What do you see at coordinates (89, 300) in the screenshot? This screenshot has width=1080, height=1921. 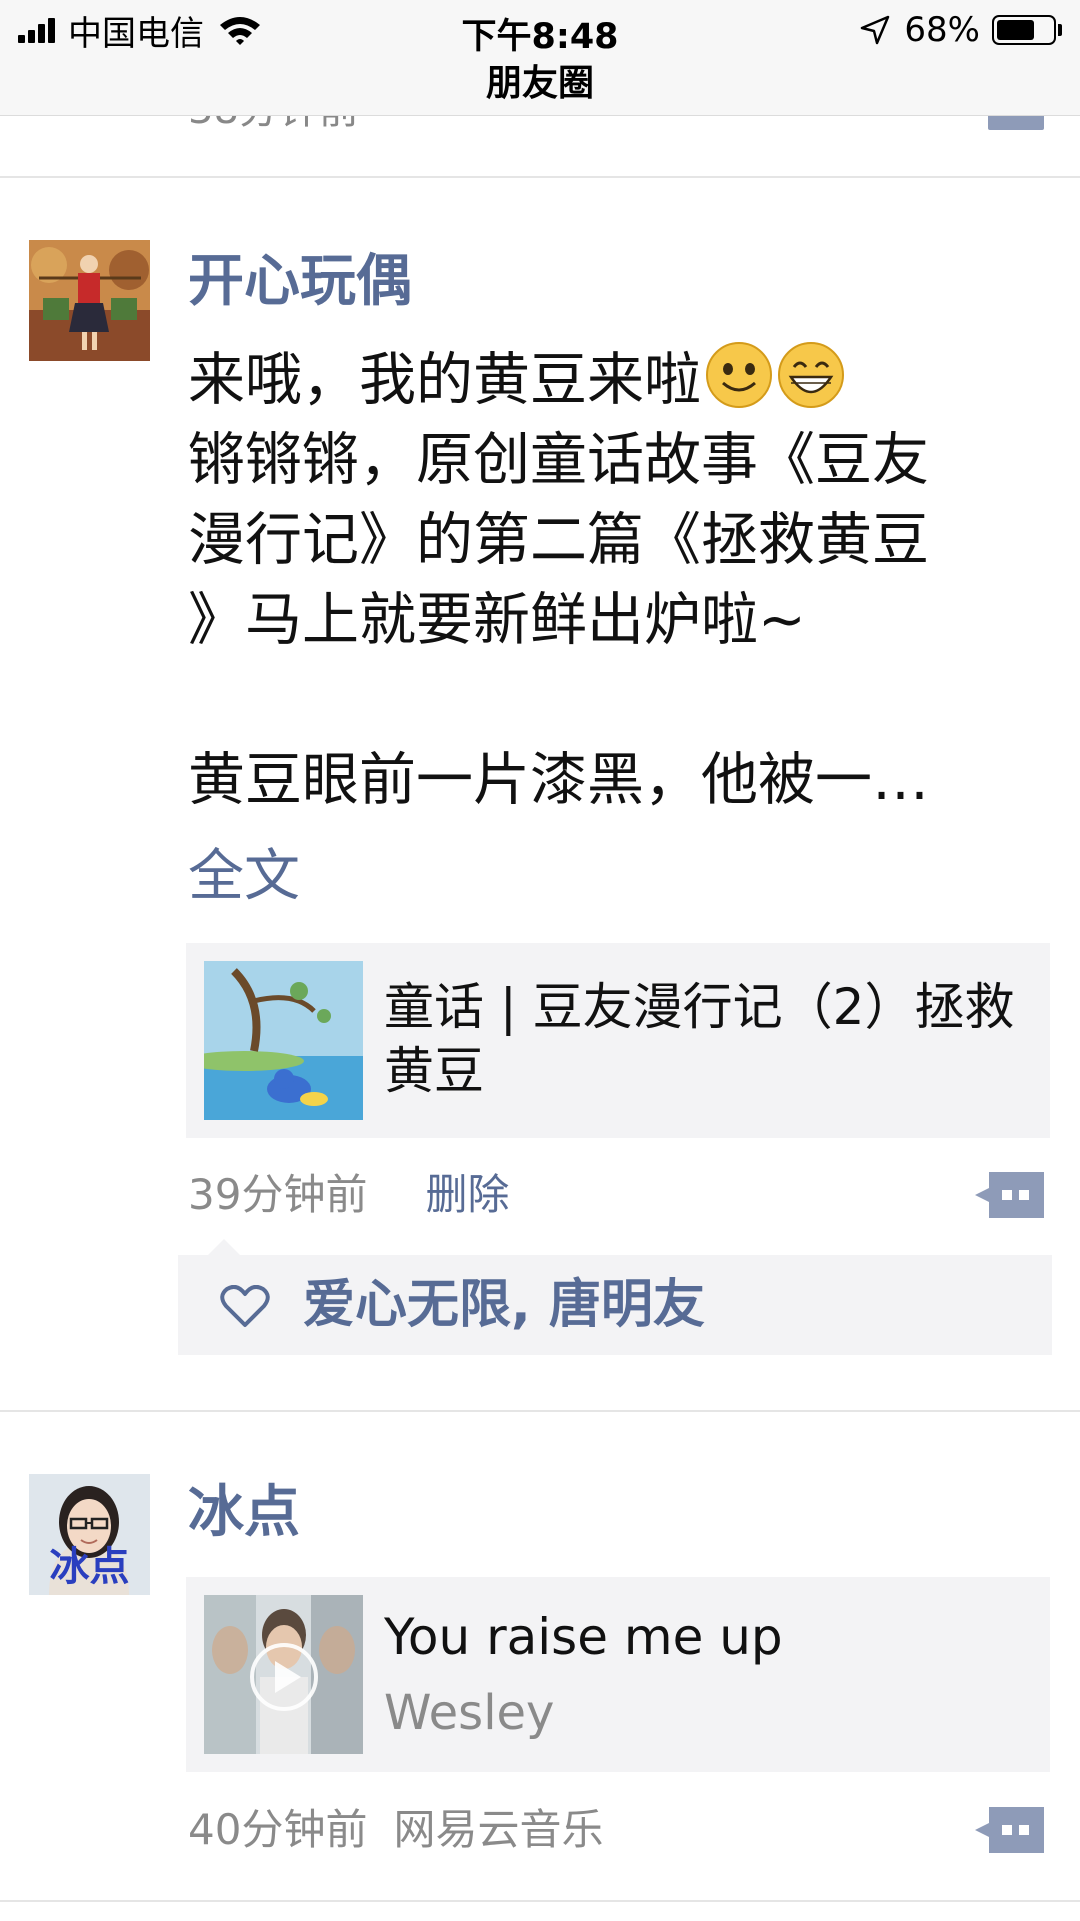 I see `avatar` at bounding box center [89, 300].